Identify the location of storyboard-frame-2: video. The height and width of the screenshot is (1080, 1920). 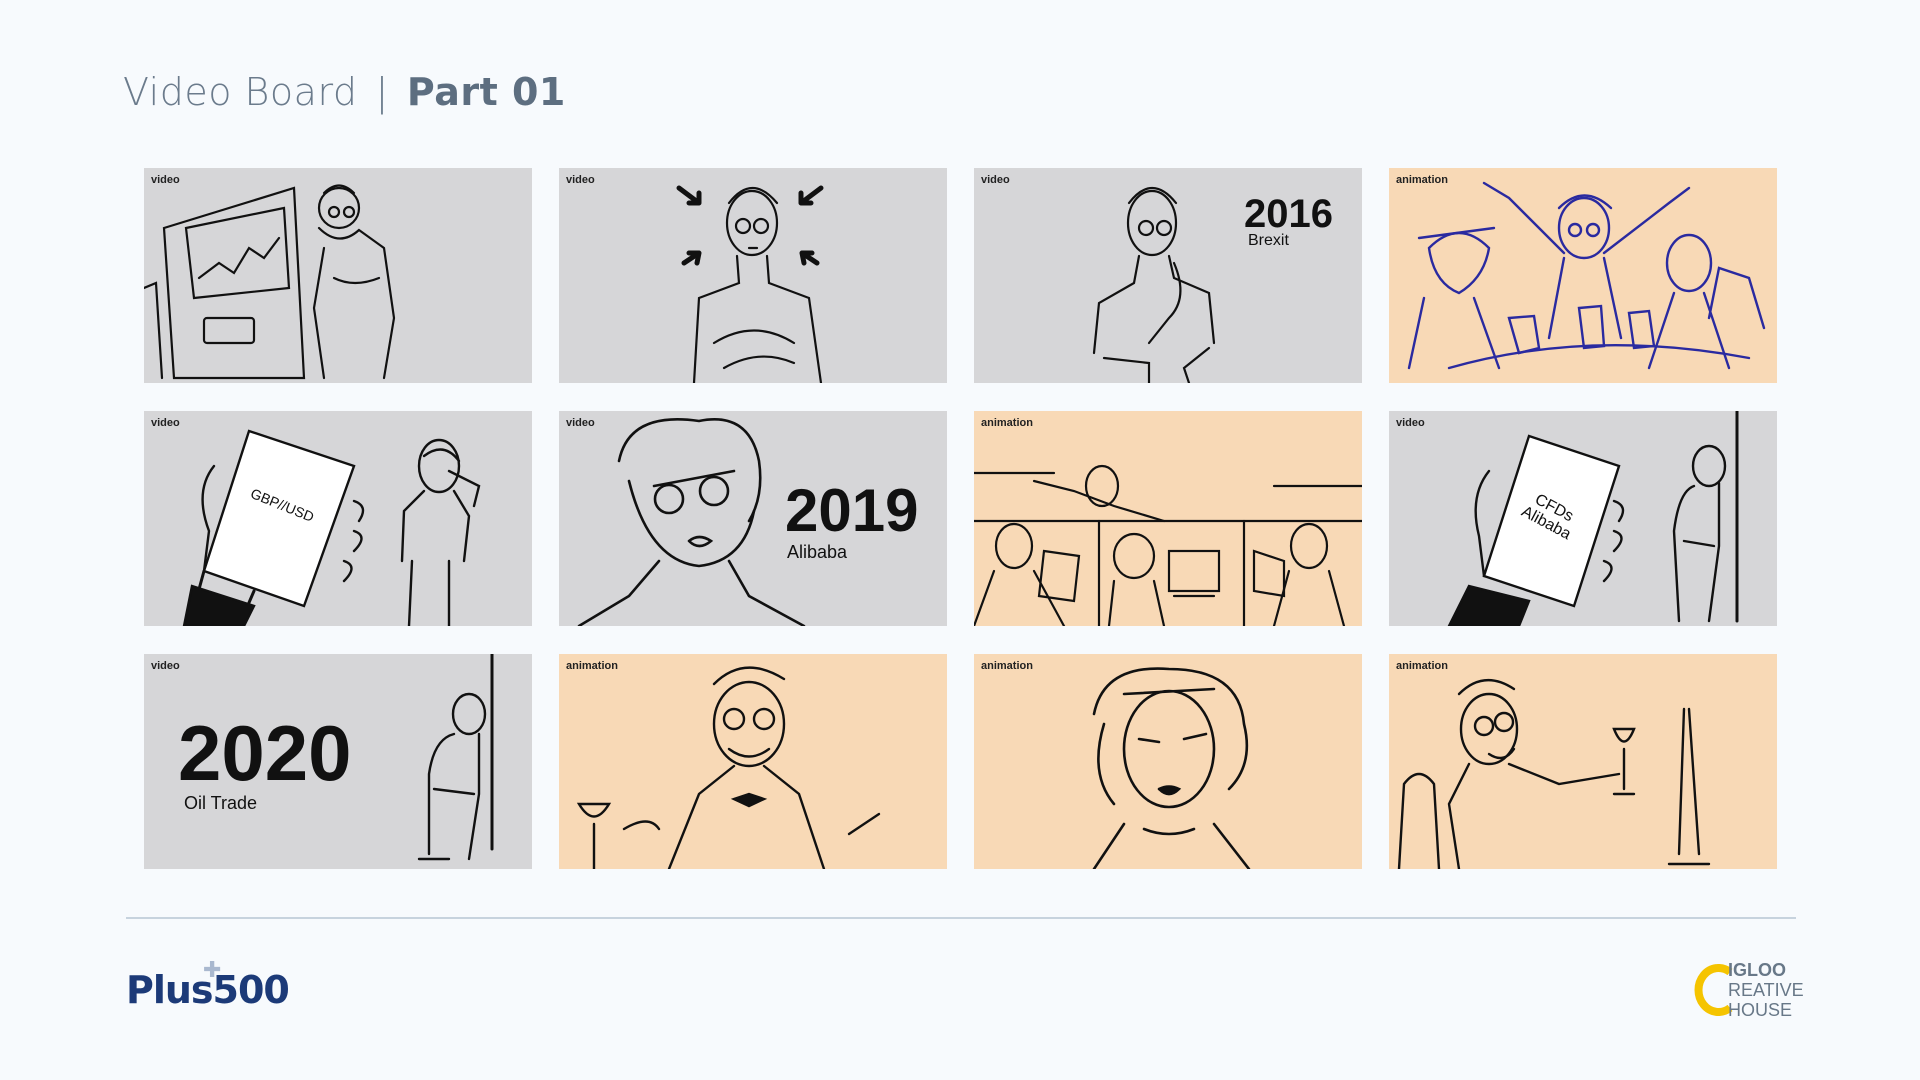
(753, 275).